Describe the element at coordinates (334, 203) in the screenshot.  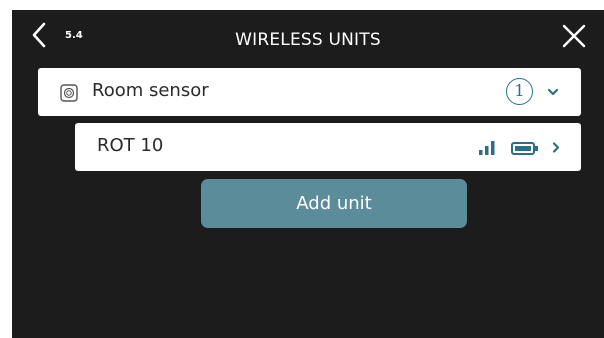
I see `add-unit-button: Add unit` at that location.